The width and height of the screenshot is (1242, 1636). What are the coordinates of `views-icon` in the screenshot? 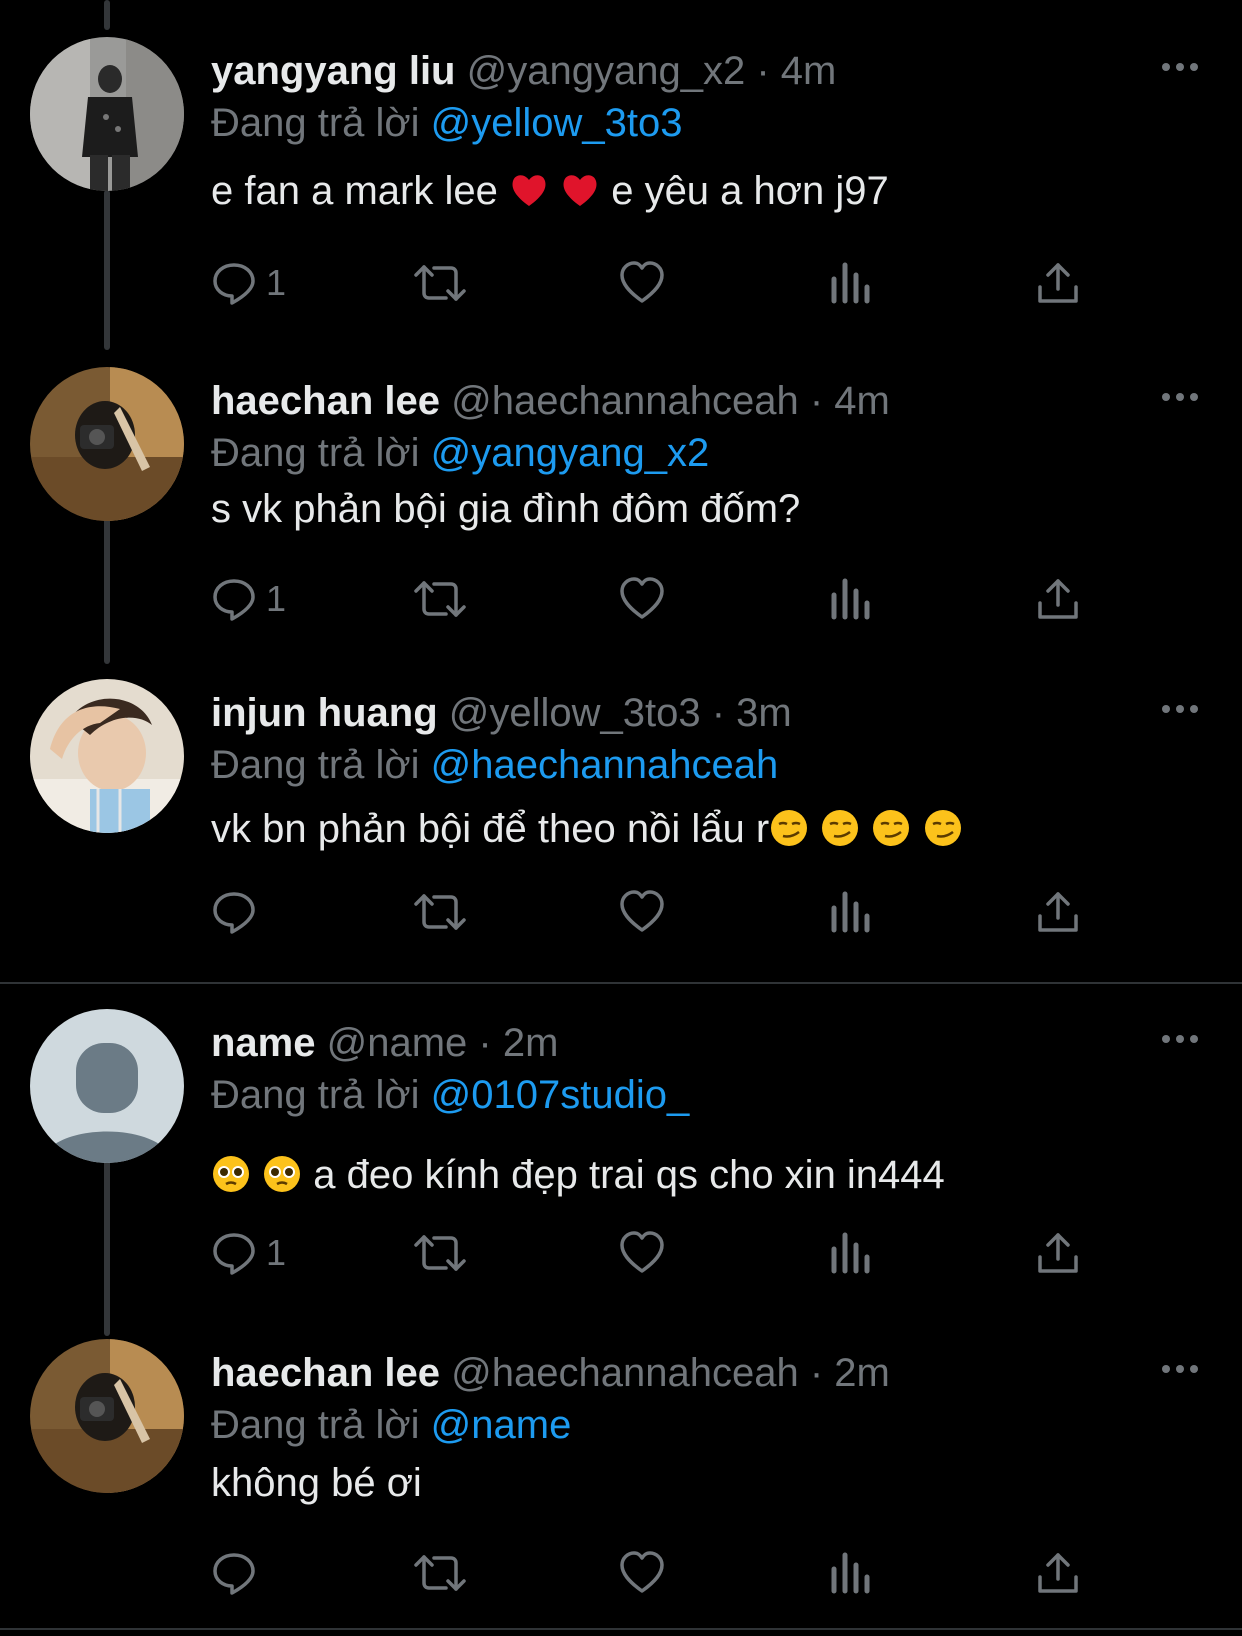 It's located at (850, 283).